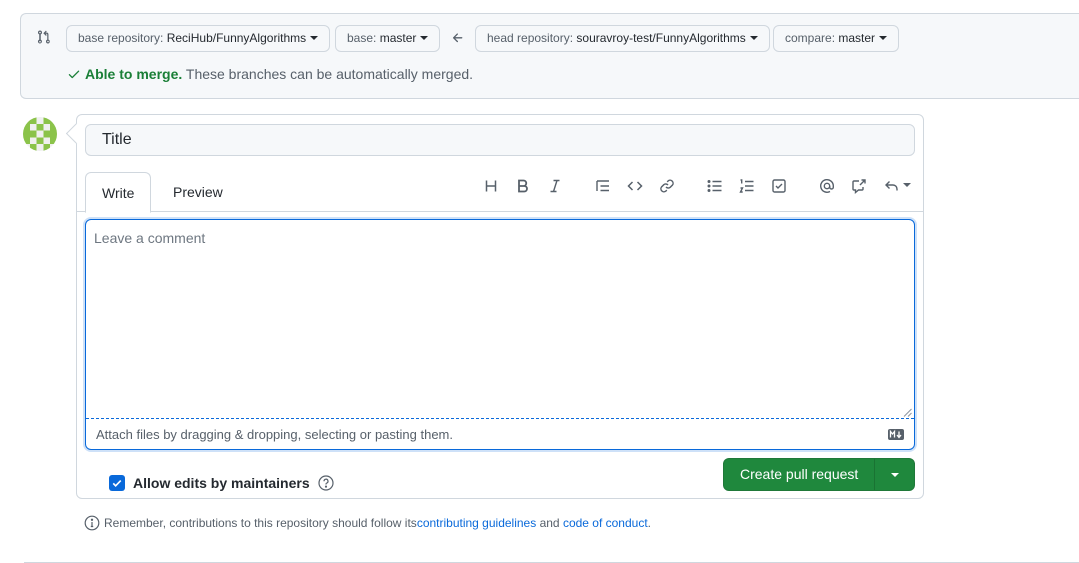 This screenshot has width=1079, height=563. I want to click on create-pull-request-button: Create pull request, so click(799, 474).